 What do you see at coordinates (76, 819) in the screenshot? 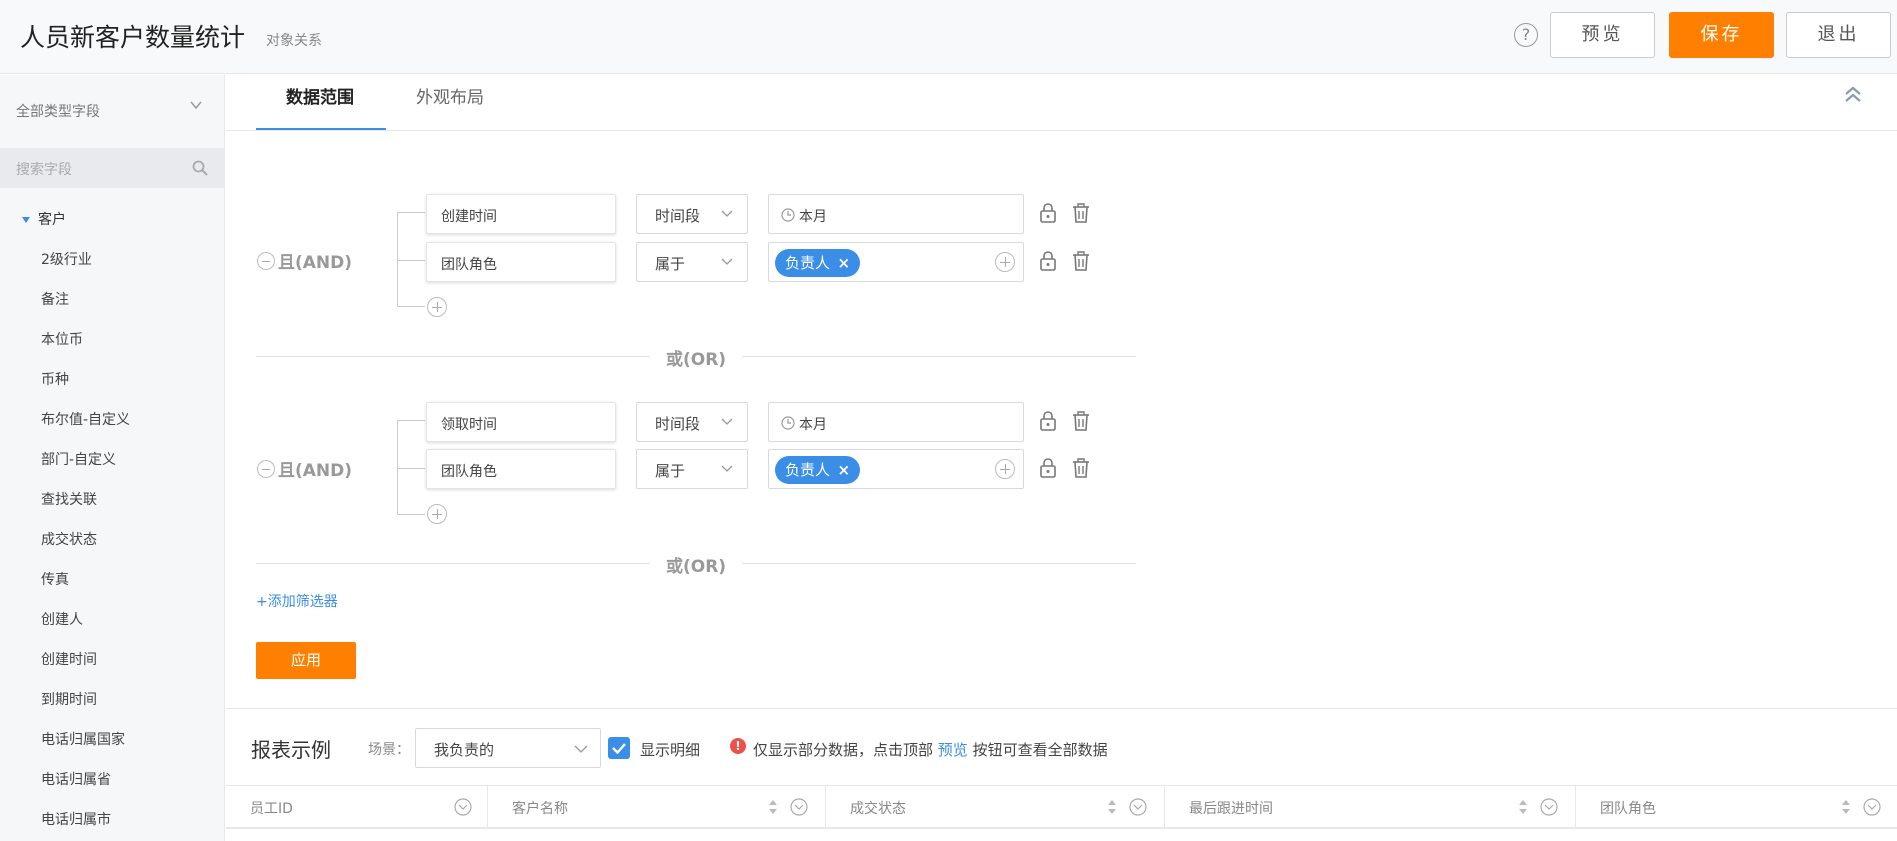
I see `sidebar-field: 电话归属市` at bounding box center [76, 819].